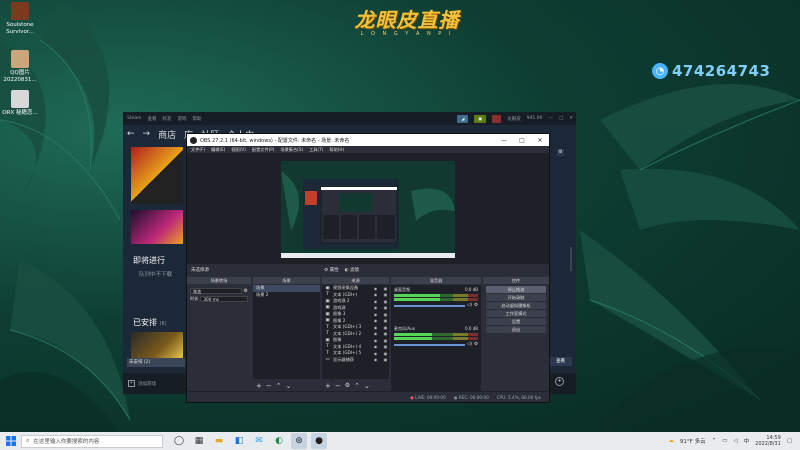 The width and height of the screenshot is (800, 450). I want to click on steam-taskbar-icon: ⊛, so click(299, 441).